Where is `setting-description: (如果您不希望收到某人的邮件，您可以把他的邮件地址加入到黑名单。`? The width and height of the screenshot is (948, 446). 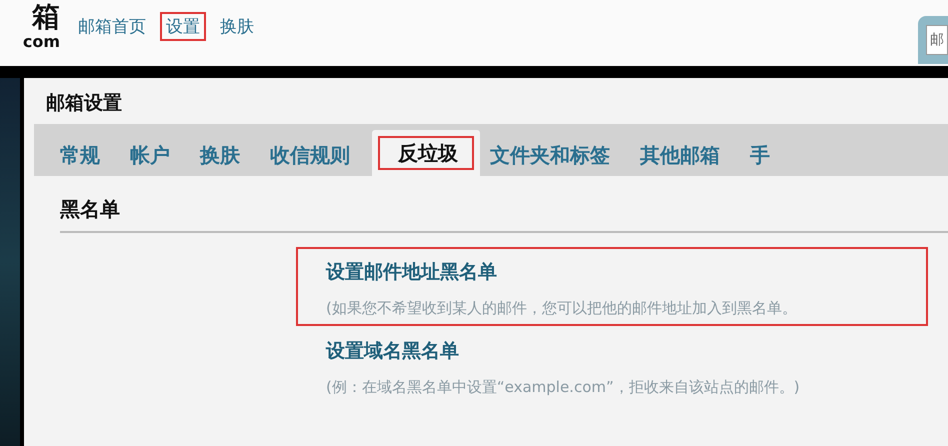 setting-description: (如果您不希望收到某人的邮件，您可以把他的邮件地址加入到黑名单。 is located at coordinates (562, 308).